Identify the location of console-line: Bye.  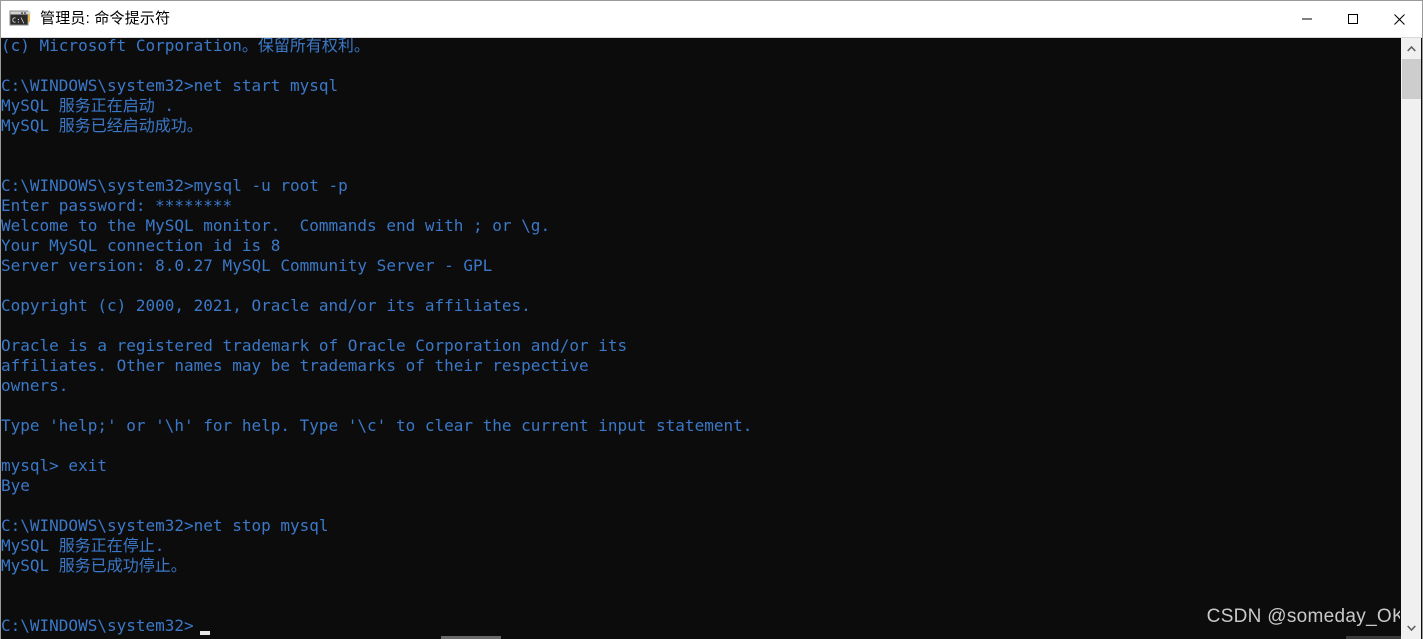
(15, 485).